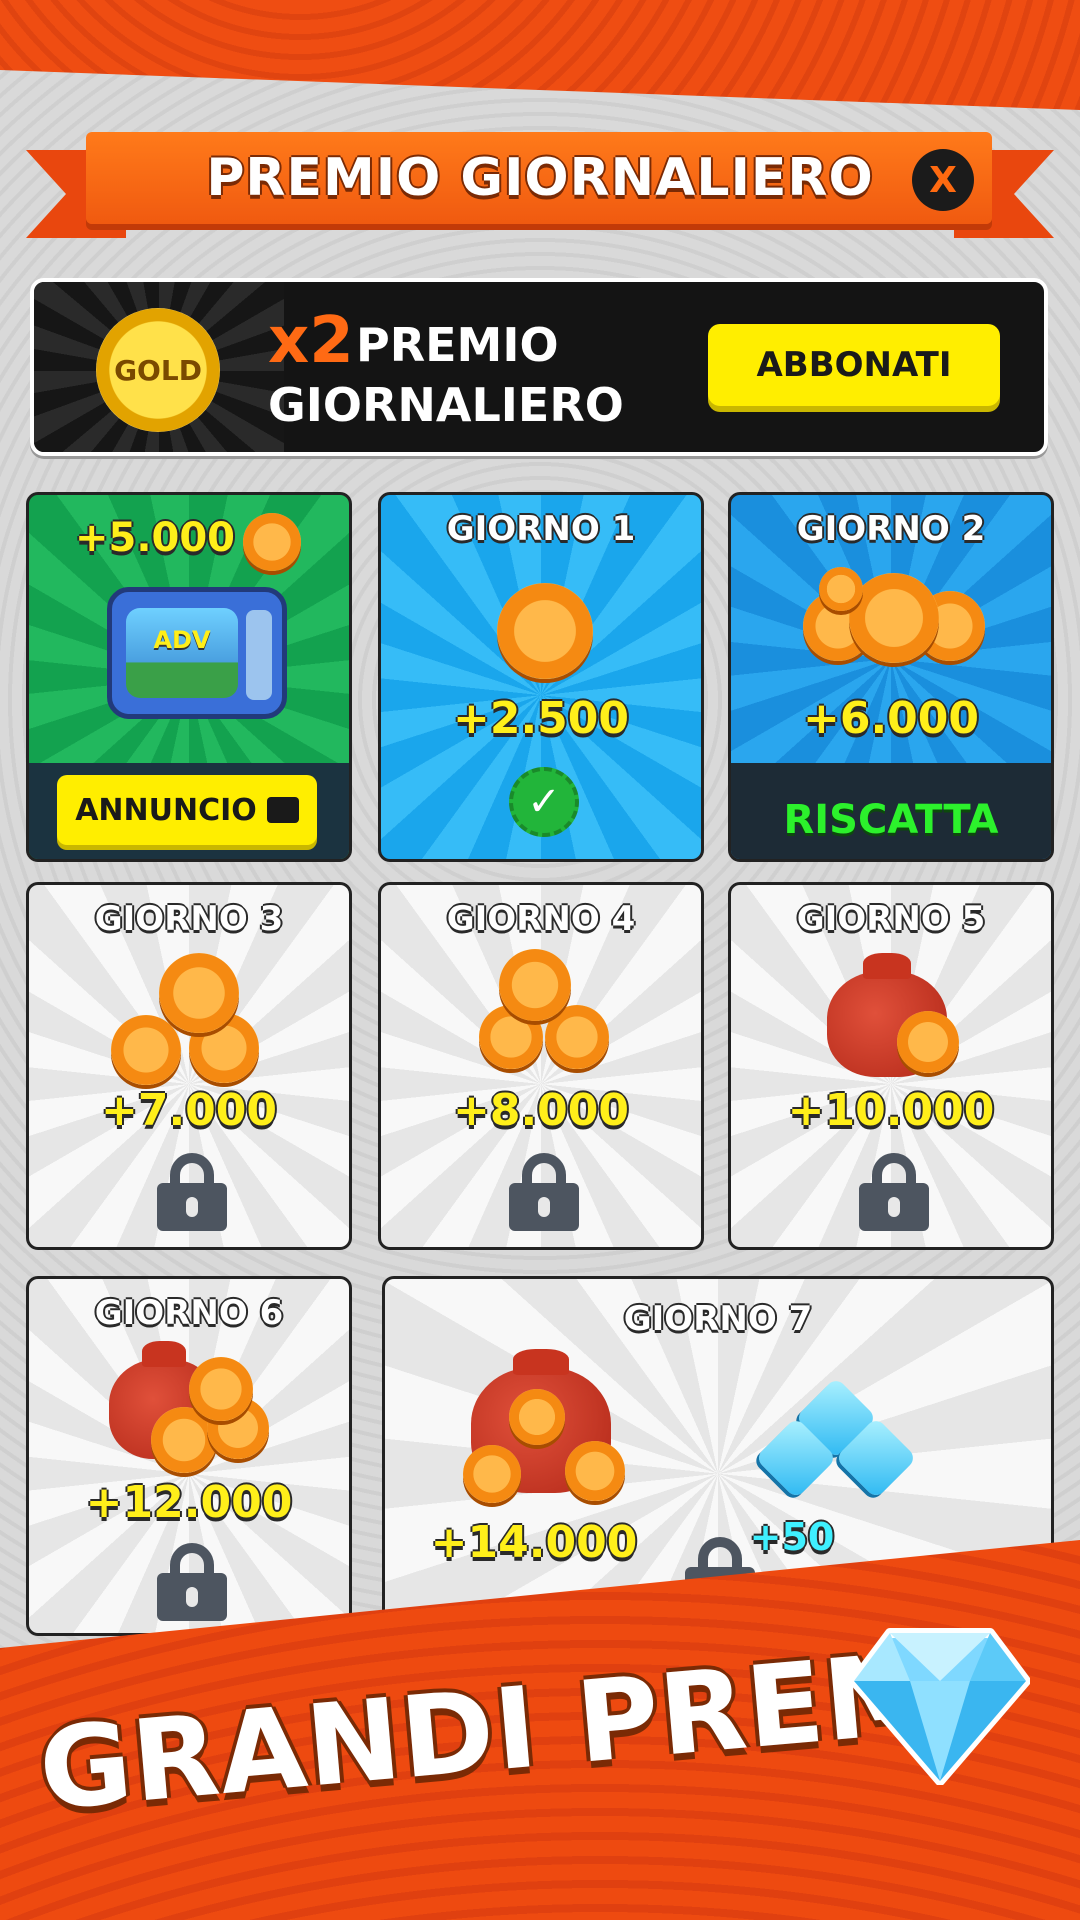  What do you see at coordinates (189, 1502) in the screenshot?
I see `day-6-amount: +12.000` at bounding box center [189, 1502].